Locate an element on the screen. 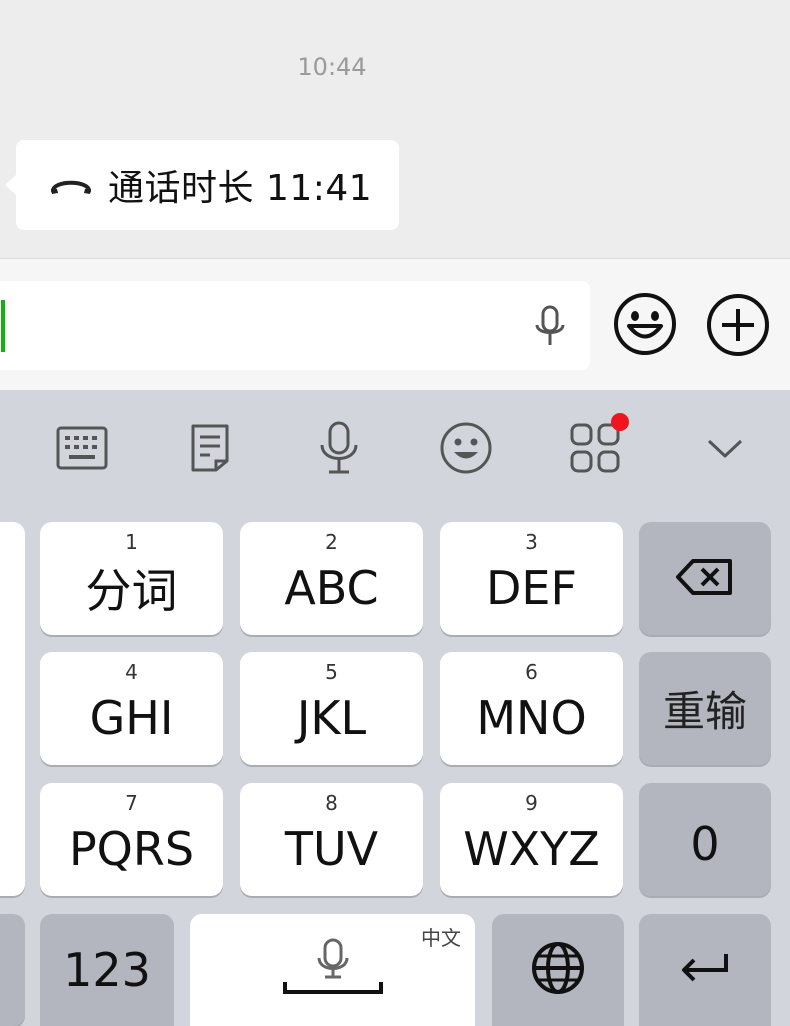  key-5: 5 JKL is located at coordinates (331, 708).